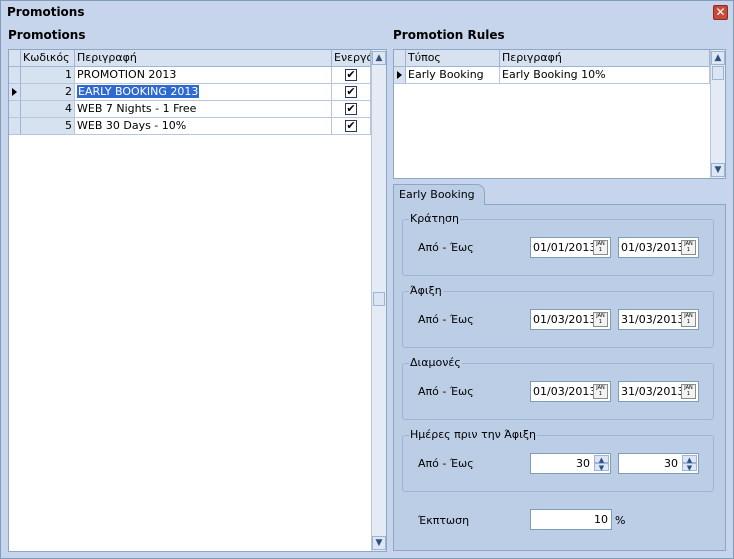 This screenshot has width=734, height=559. What do you see at coordinates (203, 126) in the screenshot?
I see `description-cell: WEB 30 Days - 10%` at bounding box center [203, 126].